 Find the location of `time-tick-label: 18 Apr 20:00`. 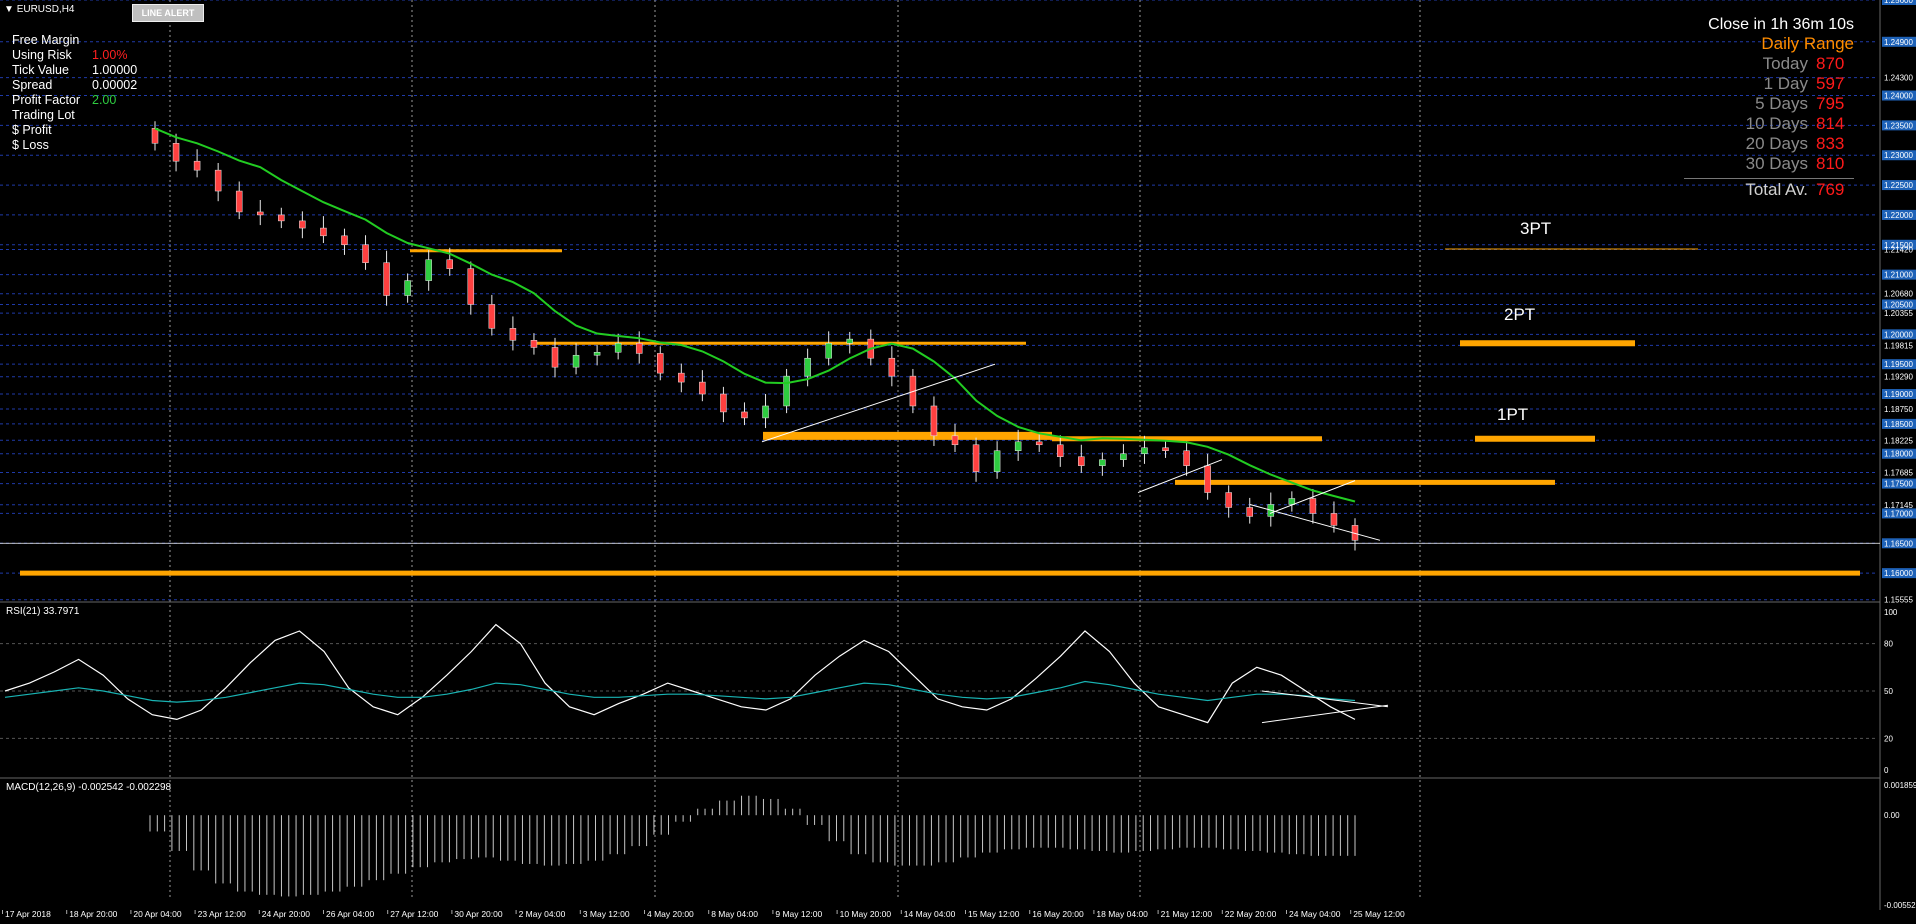

time-tick-label: 18 Apr 20:00 is located at coordinates (93, 914).